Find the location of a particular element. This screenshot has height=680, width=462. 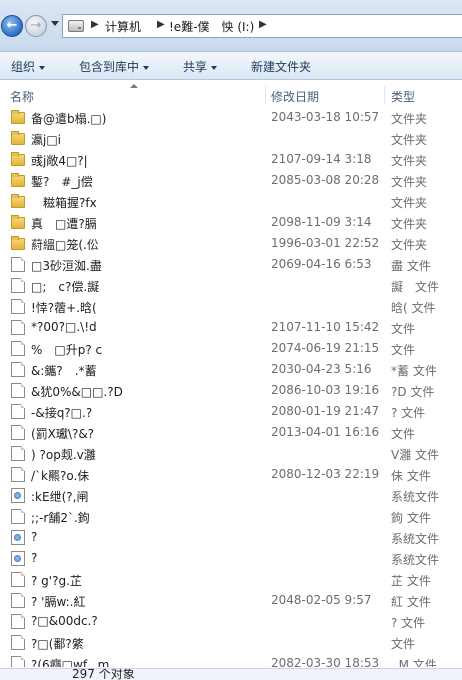

address-bar: ← → ▶ 计算机 ▶ !e難-僕 怏 (I:) ▶ is located at coordinates (231, 26).